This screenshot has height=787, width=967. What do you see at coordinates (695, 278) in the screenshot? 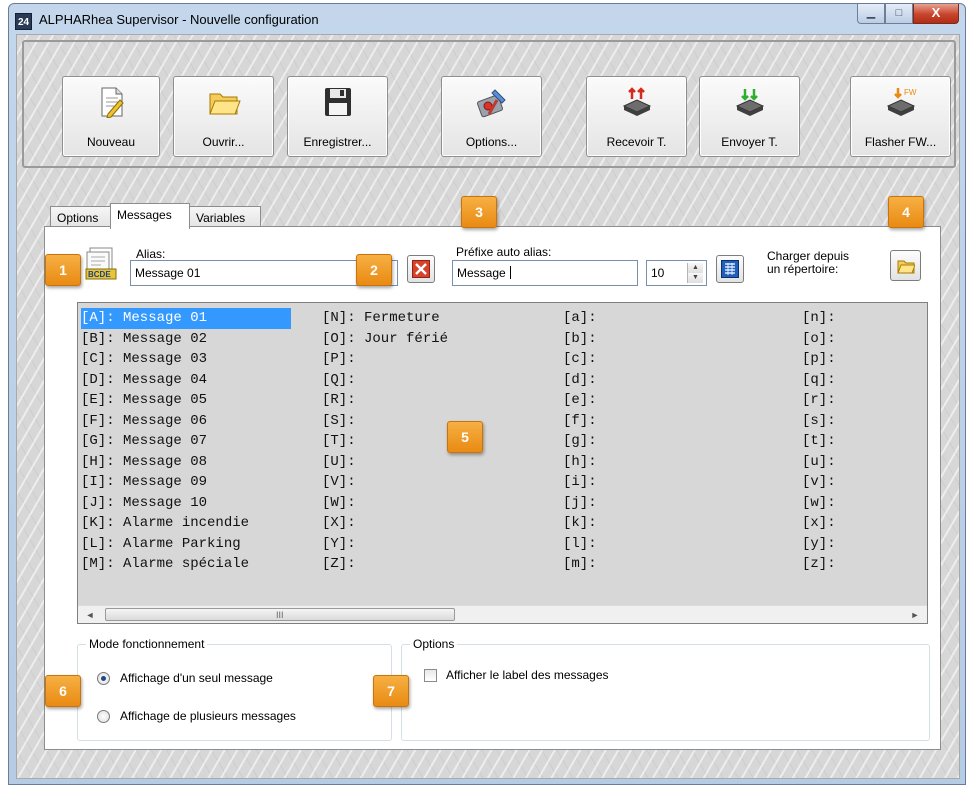
I see `spinner-down-icon: ▼` at bounding box center [695, 278].